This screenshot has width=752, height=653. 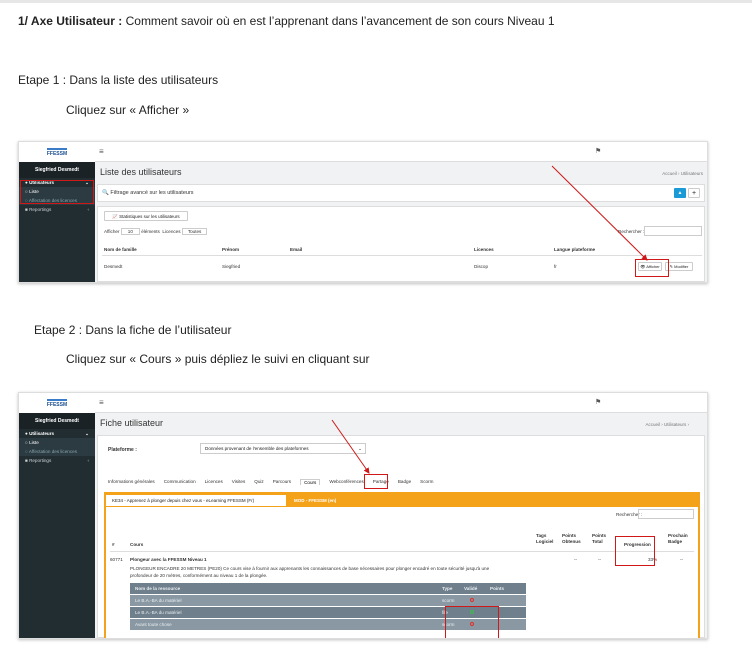 I want to click on step1-title: Etape 1 : Dans la liste des utilisateurs, so click(x=118, y=80).